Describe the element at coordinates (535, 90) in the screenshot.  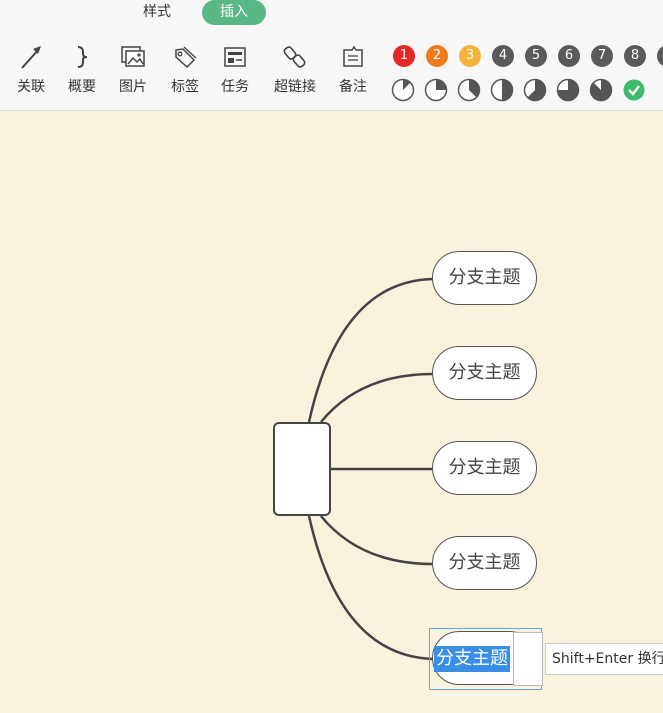
I see `progress-5-icon` at that location.